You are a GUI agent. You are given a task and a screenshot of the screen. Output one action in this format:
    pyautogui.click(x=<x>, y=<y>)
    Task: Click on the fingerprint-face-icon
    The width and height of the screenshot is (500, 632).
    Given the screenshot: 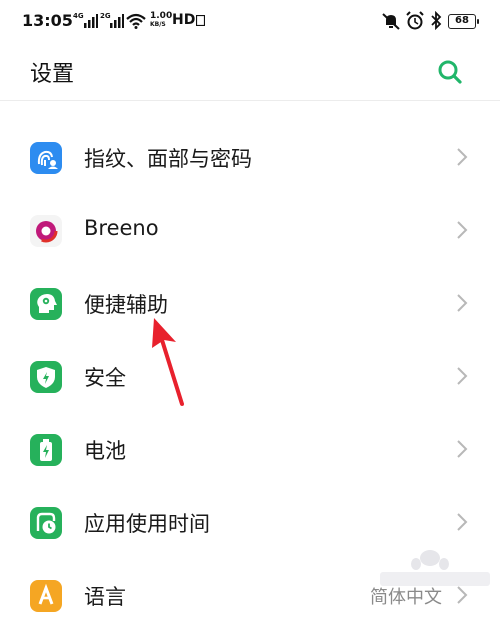 What is the action you would take?
    pyautogui.click(x=46, y=158)
    